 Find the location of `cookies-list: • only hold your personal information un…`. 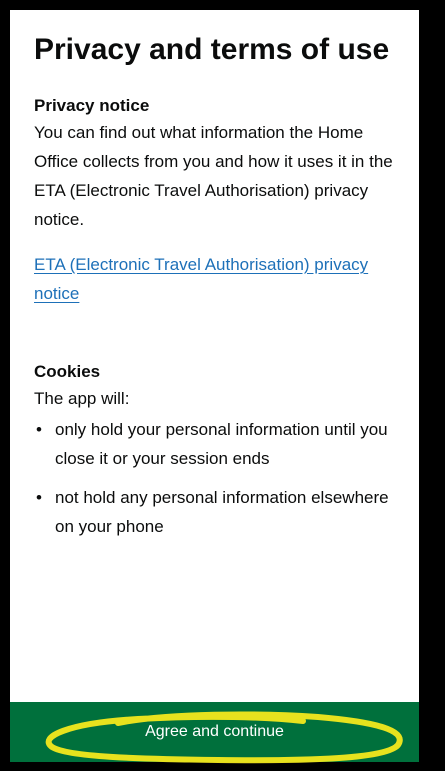

cookies-list: • only hold your personal information un… is located at coordinates (217, 478).